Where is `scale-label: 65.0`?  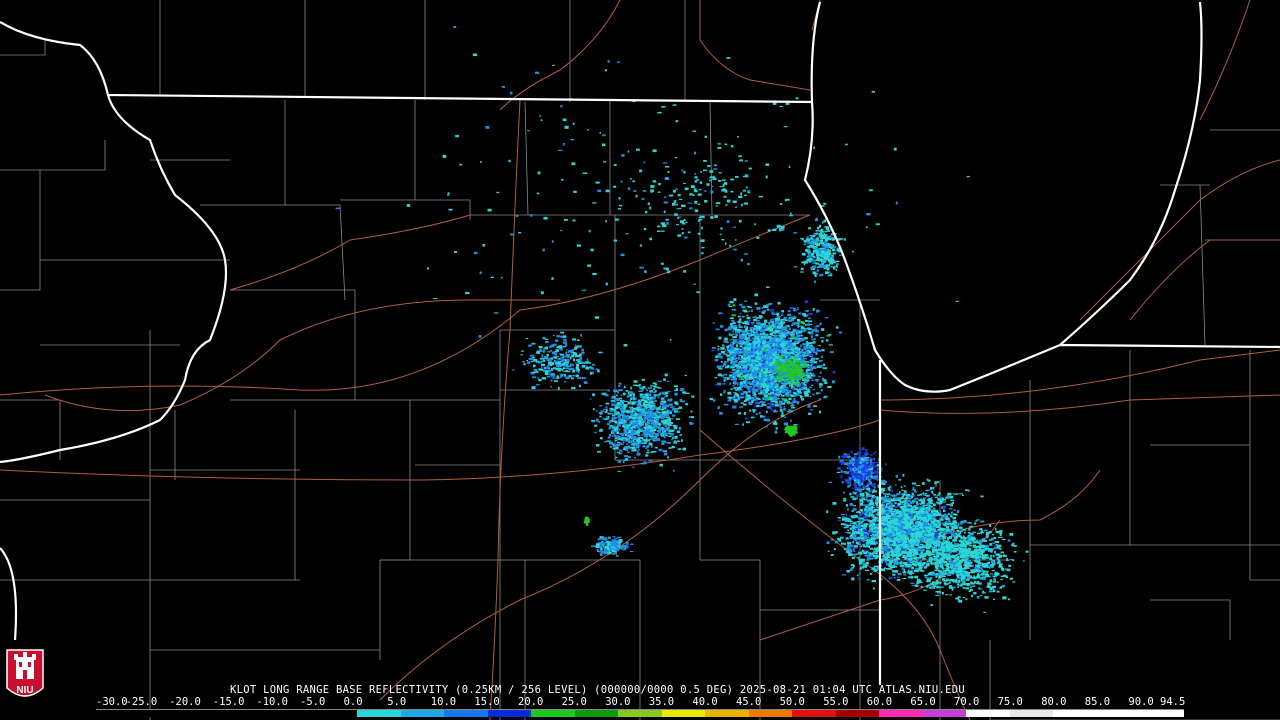
scale-label: 65.0 is located at coordinates (923, 702).